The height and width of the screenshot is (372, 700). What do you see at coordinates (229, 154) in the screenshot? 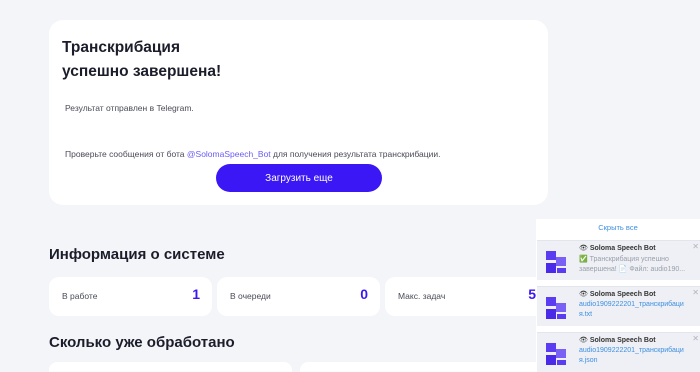
I see `bot-link: @SolomaSpeech_Bot` at bounding box center [229, 154].